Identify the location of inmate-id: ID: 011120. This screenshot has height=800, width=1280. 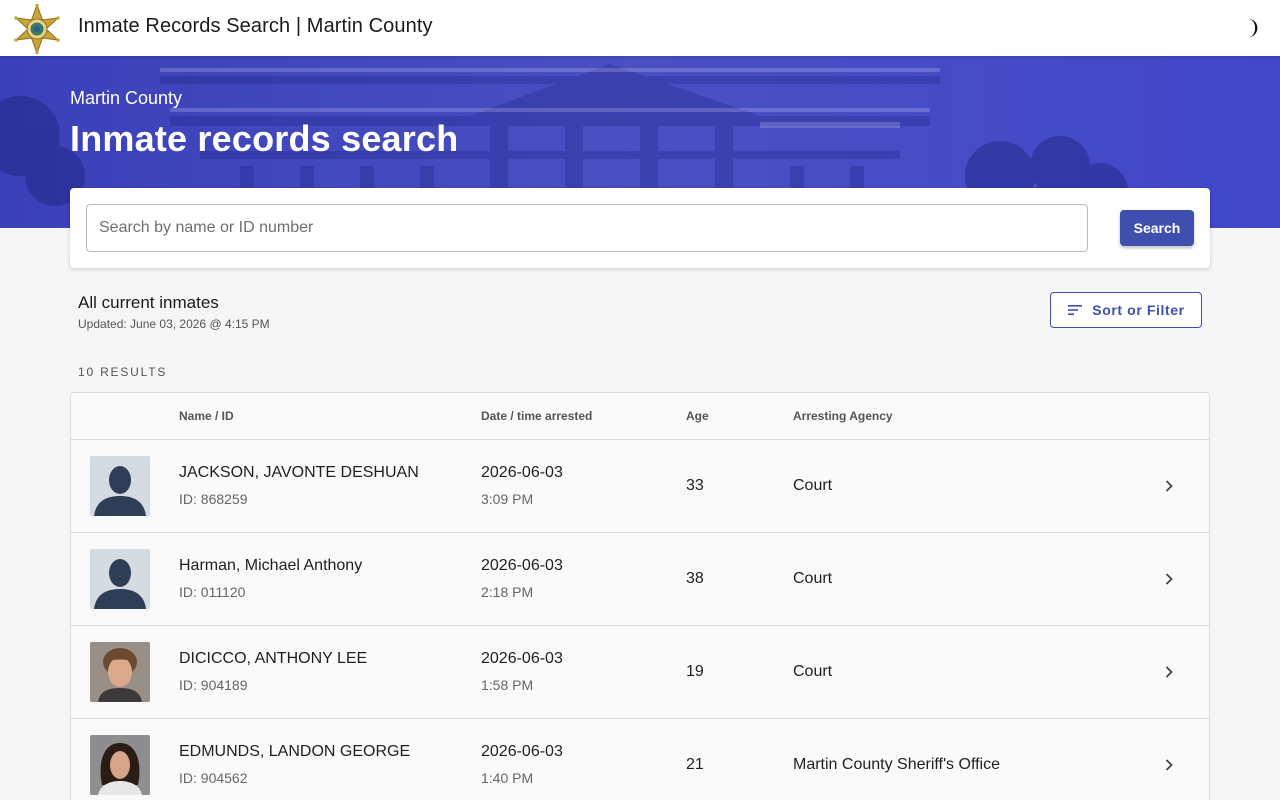
(212, 592).